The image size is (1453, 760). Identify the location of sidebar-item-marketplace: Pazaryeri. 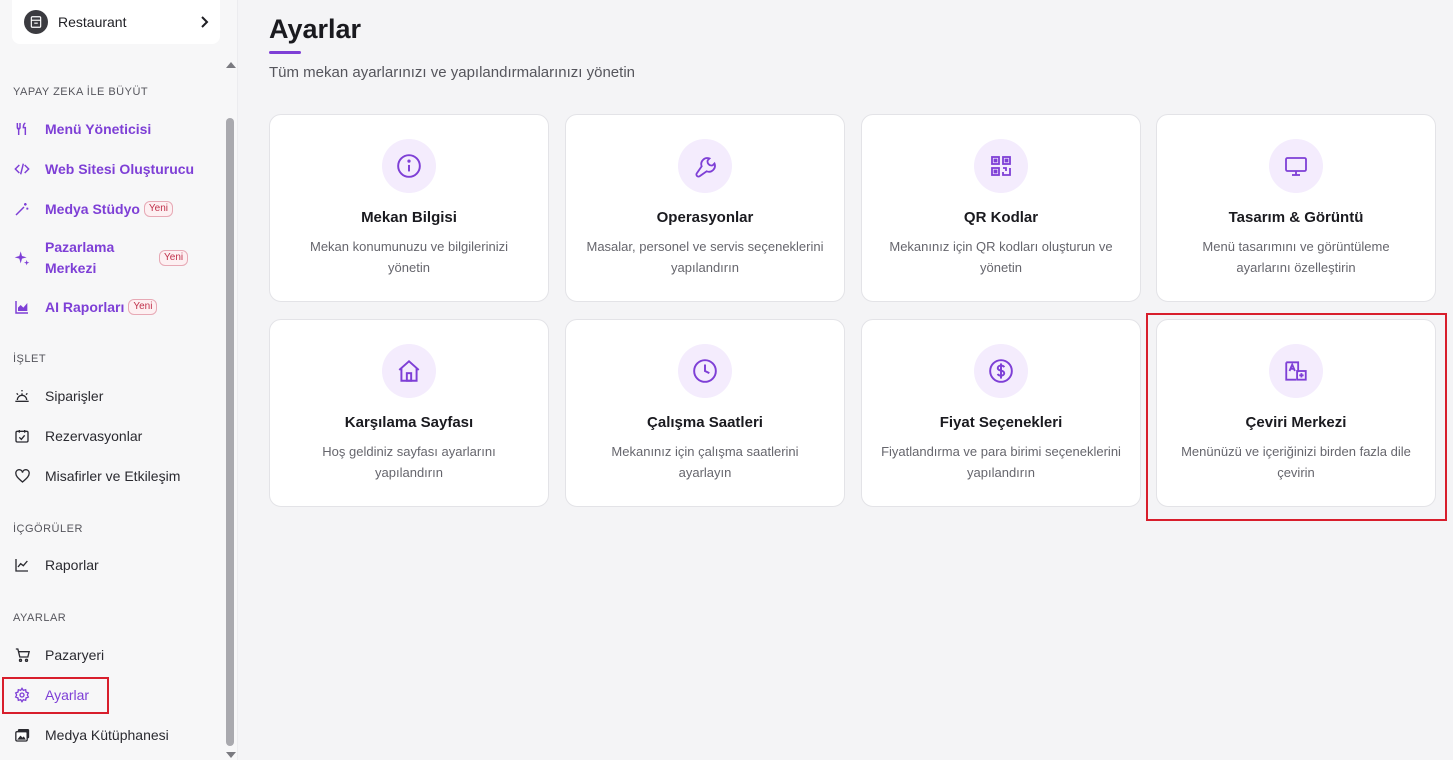
(111, 655).